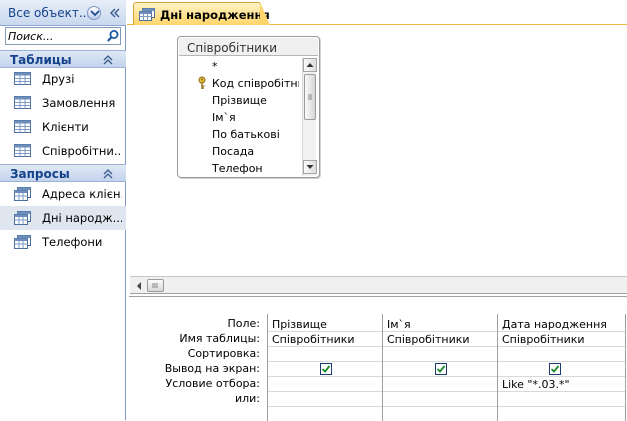 The height and width of the screenshot is (421, 627). What do you see at coordinates (310, 65) in the screenshot?
I see `scroll-up-button` at bounding box center [310, 65].